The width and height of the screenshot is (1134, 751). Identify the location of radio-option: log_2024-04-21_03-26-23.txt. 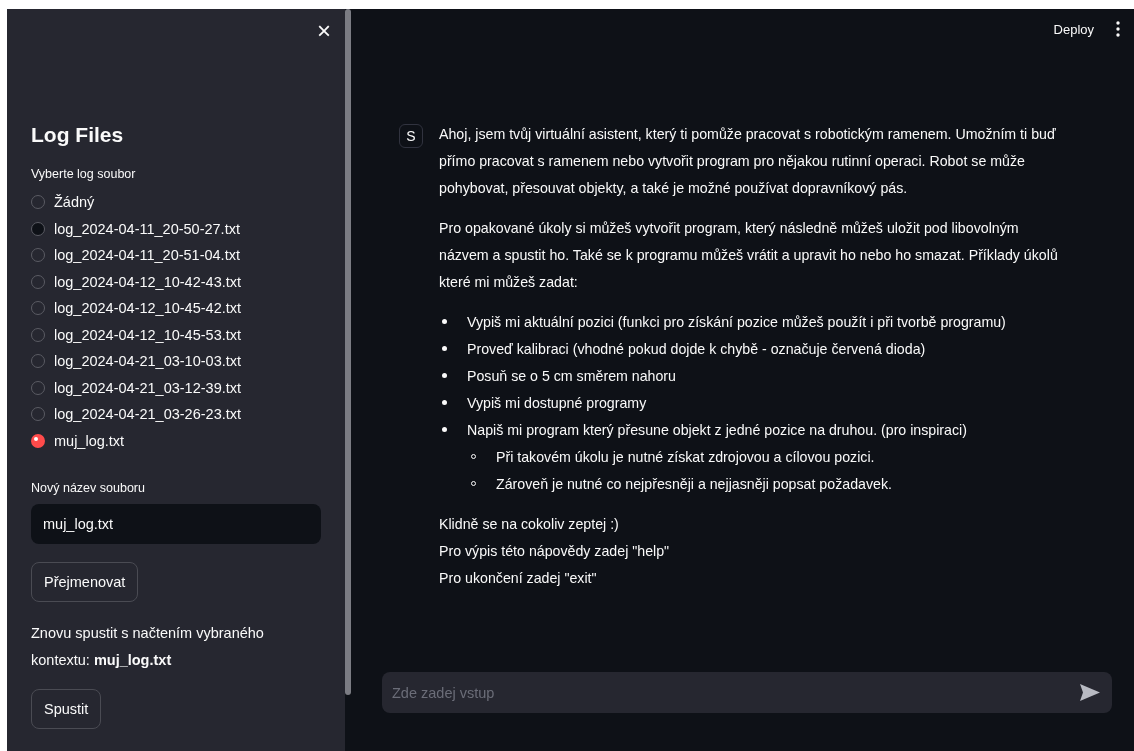
(176, 414).